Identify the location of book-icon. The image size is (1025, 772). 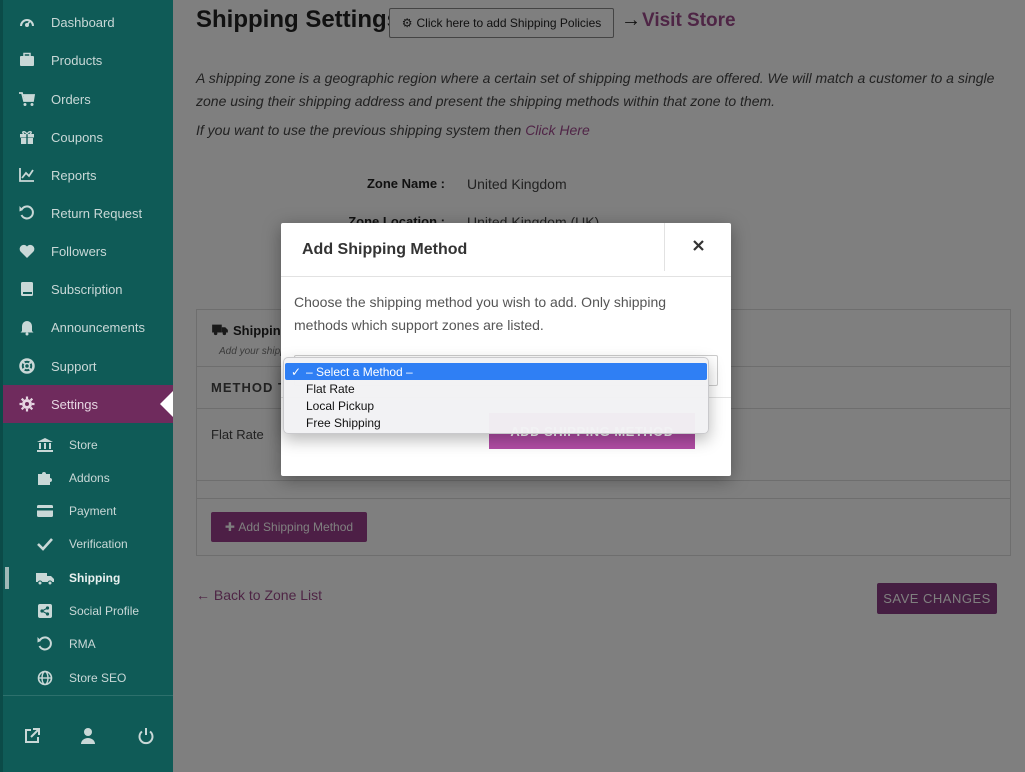
(27, 289).